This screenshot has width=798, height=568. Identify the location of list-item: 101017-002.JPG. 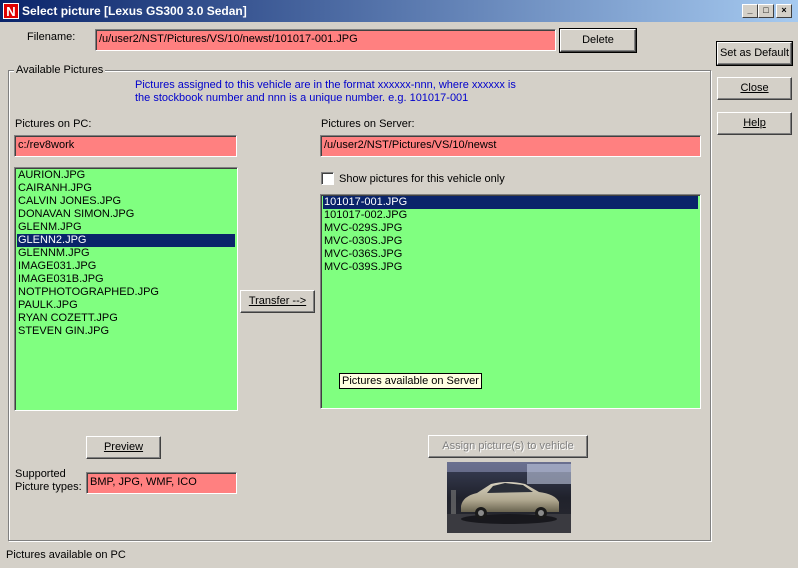
(510, 215).